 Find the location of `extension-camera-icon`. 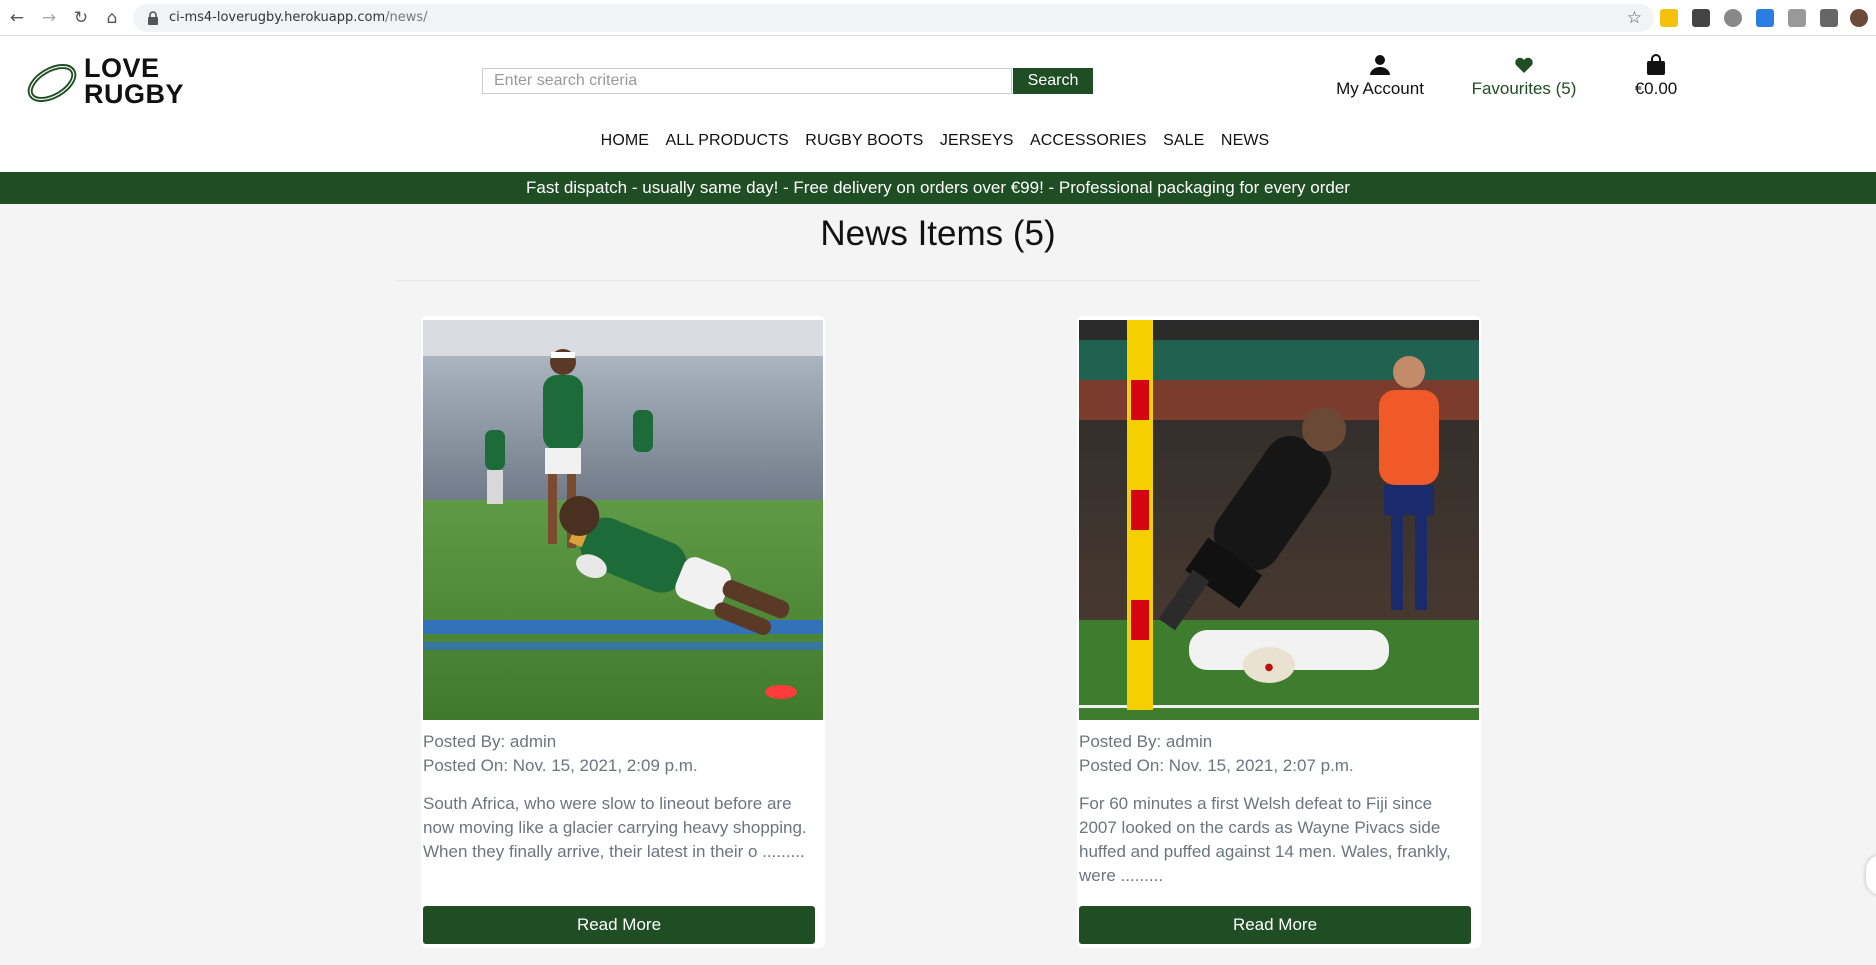

extension-camera-icon is located at coordinates (1797, 18).